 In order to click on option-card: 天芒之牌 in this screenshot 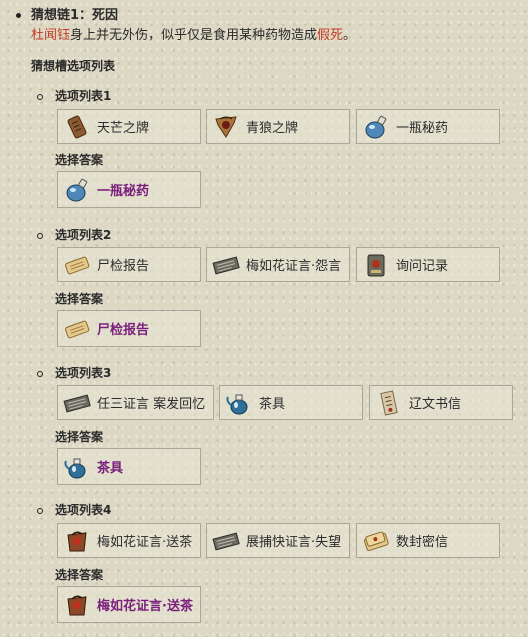, I will do `click(129, 126)`.